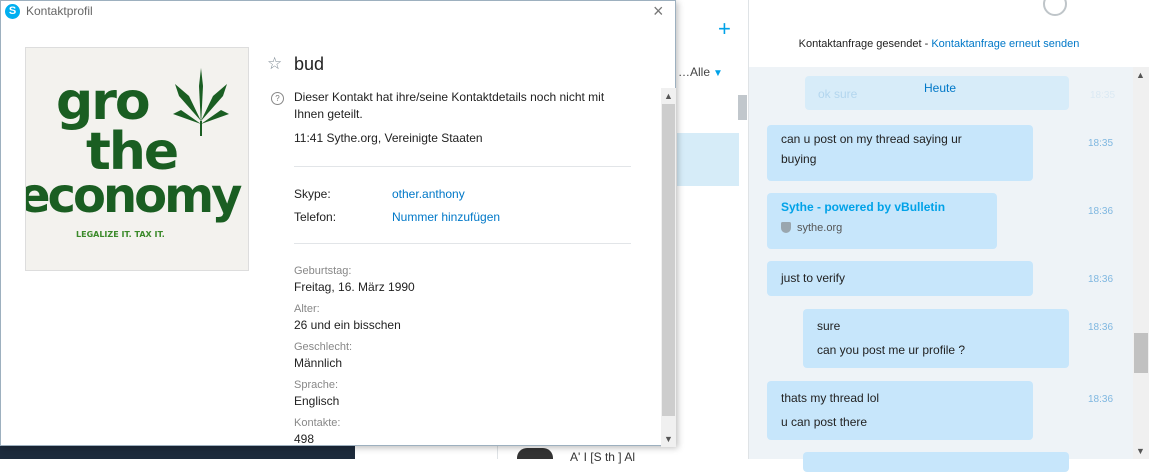 The image size is (1149, 472). What do you see at coordinates (354, 287) in the screenshot?
I see `field-value: Freitag, 16. März 1990` at bounding box center [354, 287].